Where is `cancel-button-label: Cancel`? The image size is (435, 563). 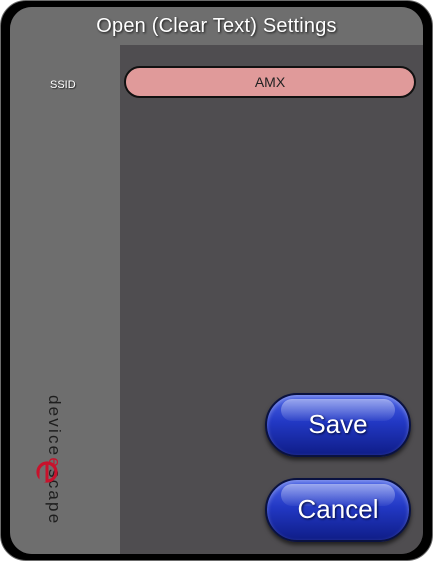
cancel-button-label: Cancel is located at coordinates (338, 509).